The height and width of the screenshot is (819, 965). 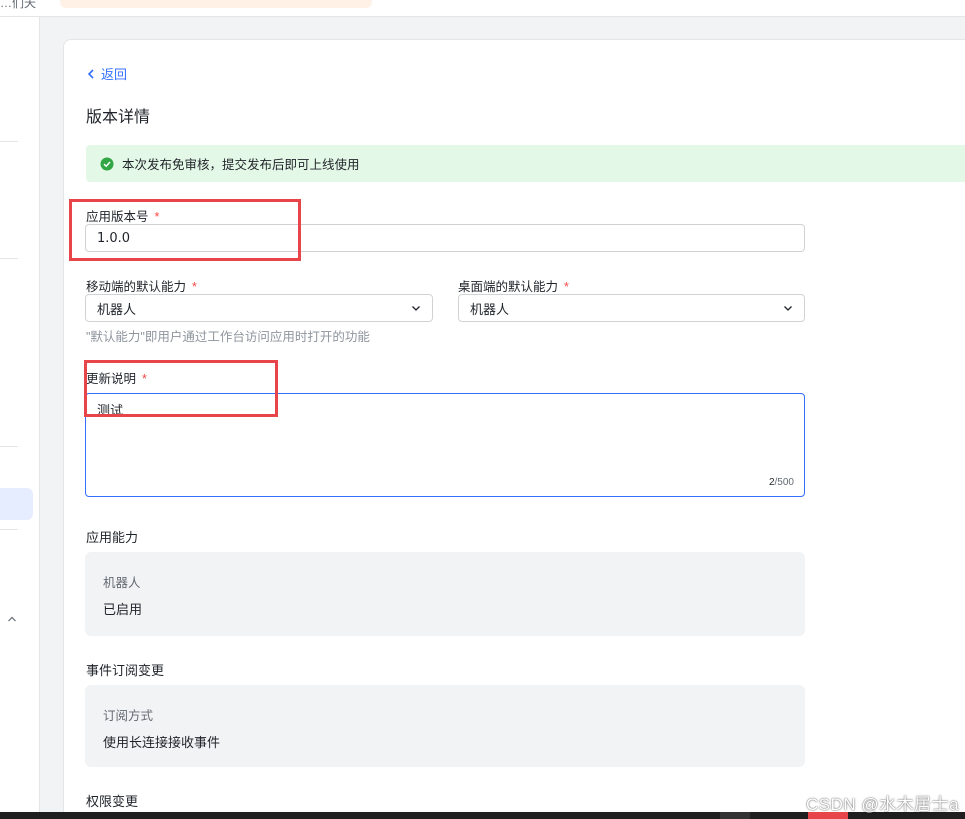 I want to click on chevron-left-icon, so click(x=90, y=73).